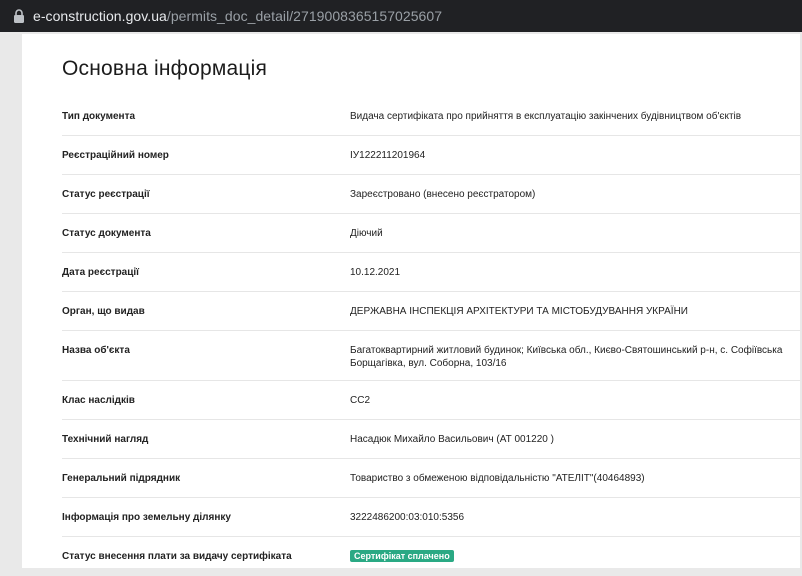  Describe the element at coordinates (19, 16) in the screenshot. I see `lock-icon` at that location.